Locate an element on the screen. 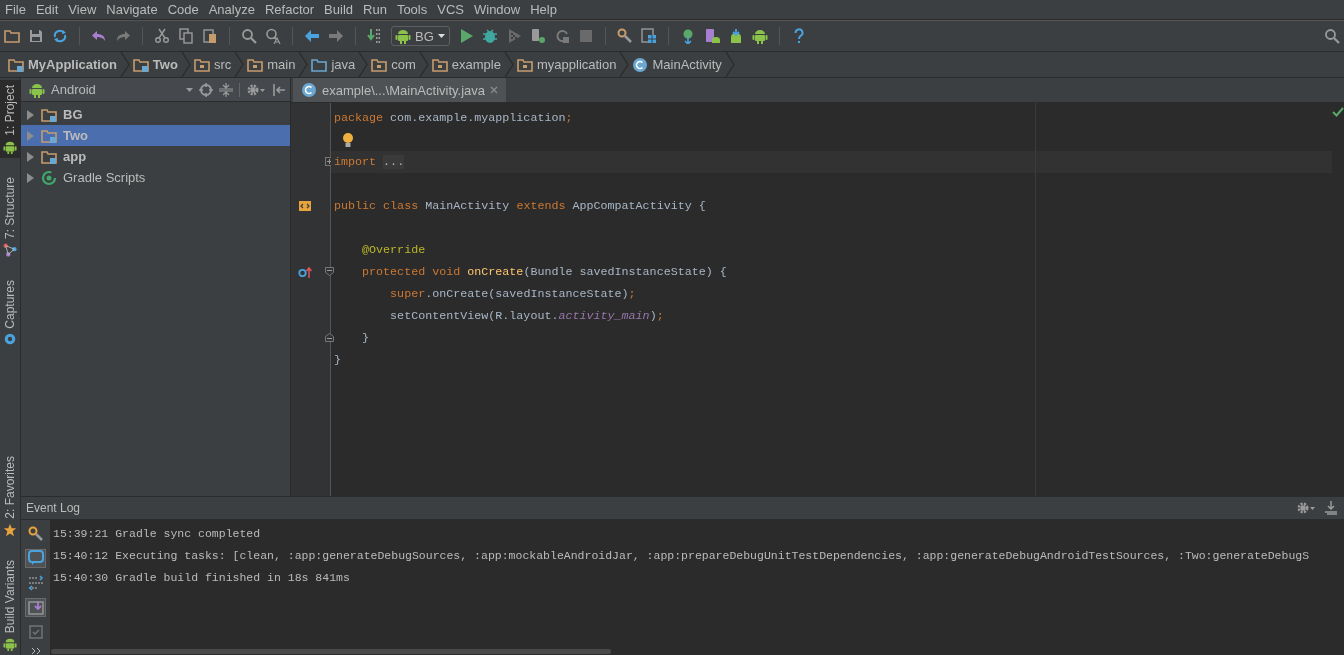 The height and width of the screenshot is (655, 1344). menu-item: File is located at coordinates (15, 9).